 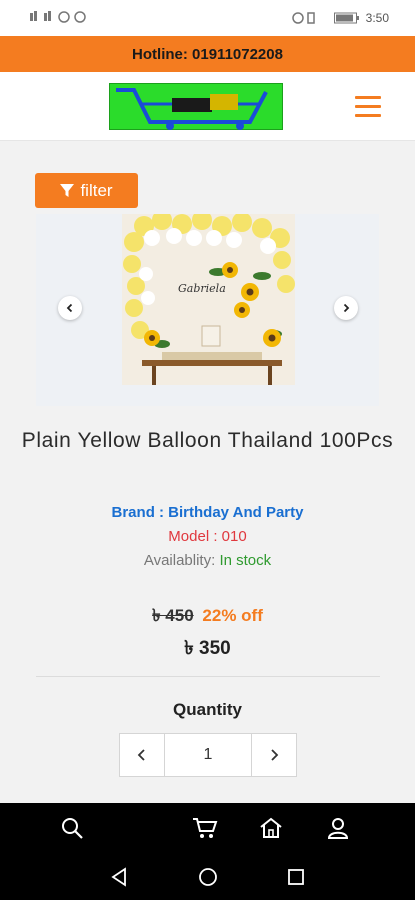 I want to click on quantity-value: 1, so click(x=208, y=755).